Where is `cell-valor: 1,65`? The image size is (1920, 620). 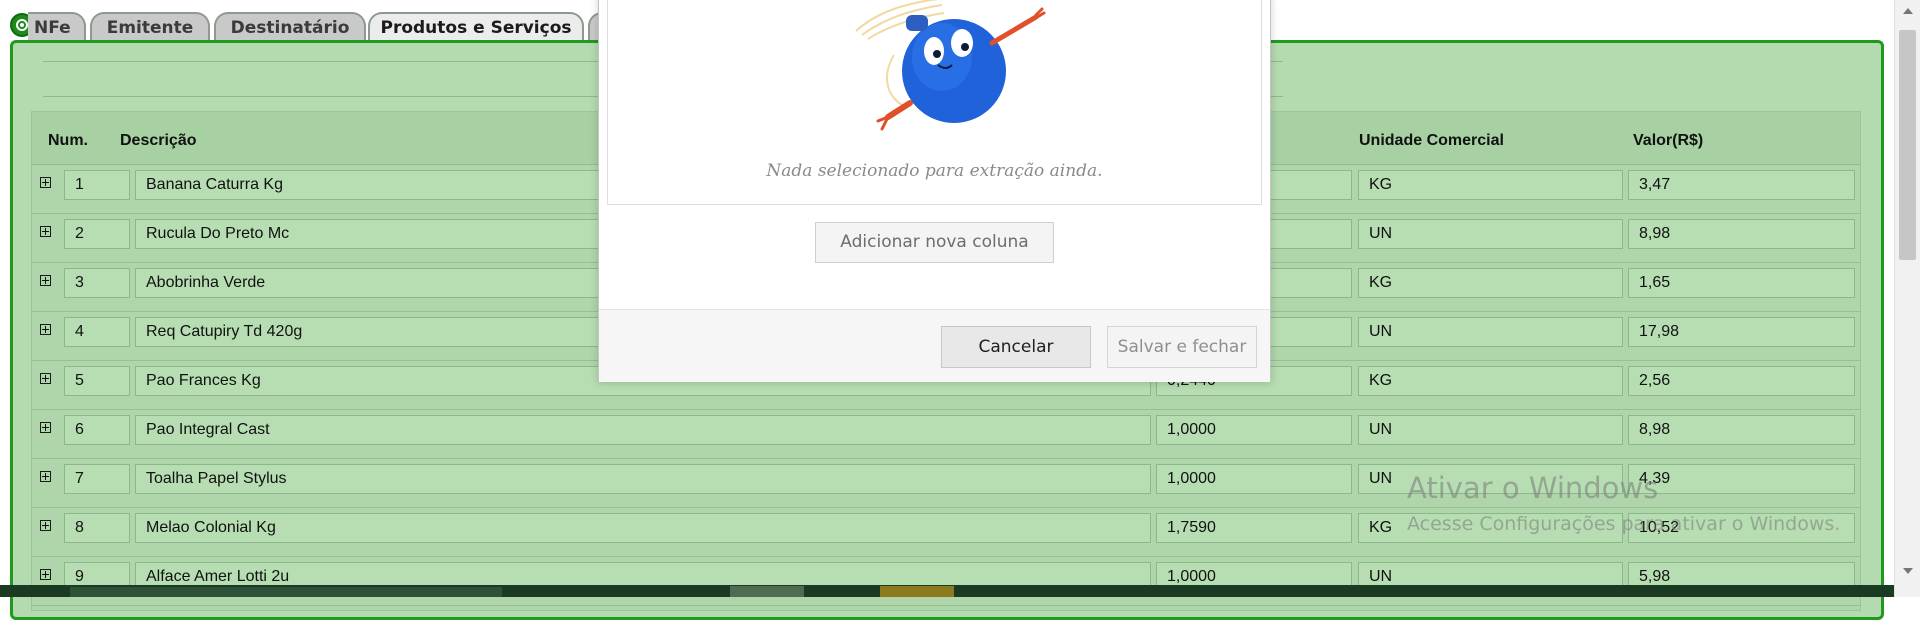
cell-valor: 1,65 is located at coordinates (1741, 283).